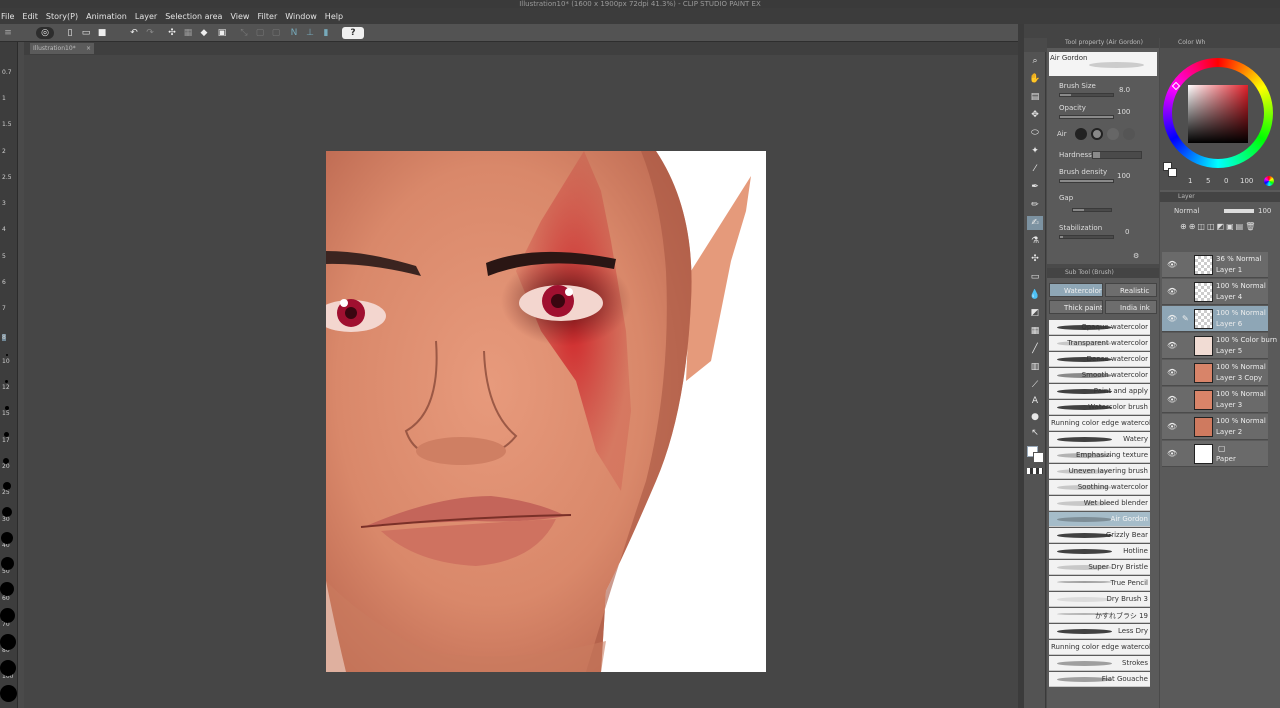  Describe the element at coordinates (1035, 187) in the screenshot. I see `pen-icon: ✒` at that location.